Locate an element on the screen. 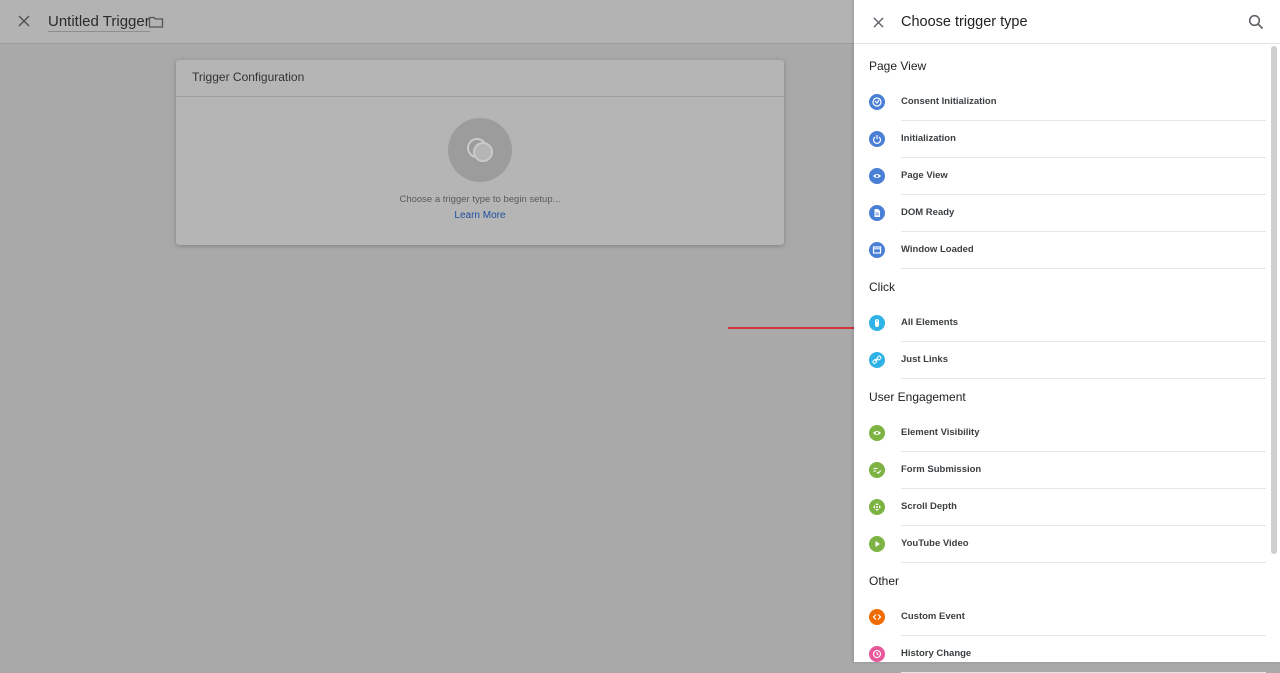 This screenshot has width=1280, height=673. trigger-type-label: Scroll Depth is located at coordinates (929, 506).